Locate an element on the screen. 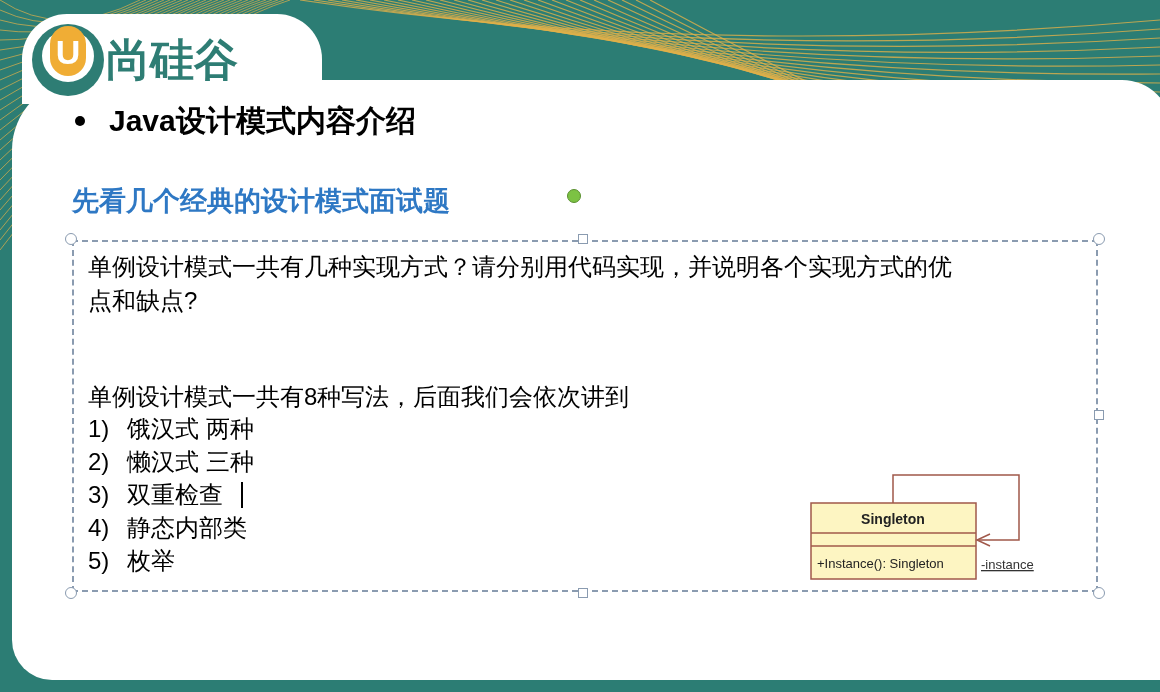  list-item-text: 静态内部类 is located at coordinates (187, 528).